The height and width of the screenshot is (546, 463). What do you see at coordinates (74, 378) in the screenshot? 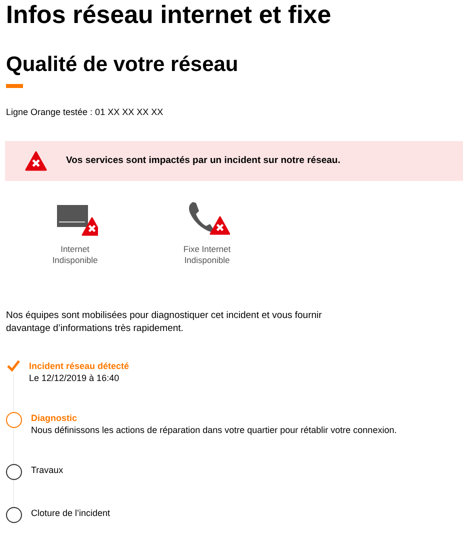
I see `step-detail: Le 12/12/2019 à 16:40` at bounding box center [74, 378].